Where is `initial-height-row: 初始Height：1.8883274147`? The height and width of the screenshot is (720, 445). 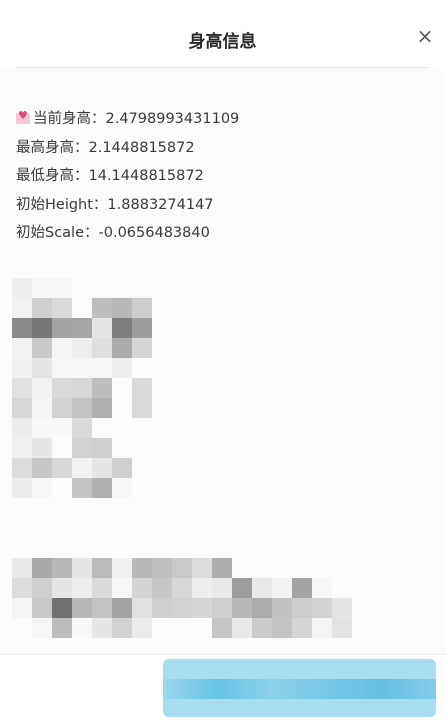
initial-height-row: 初始Height：1.8883274147 is located at coordinates (115, 204).